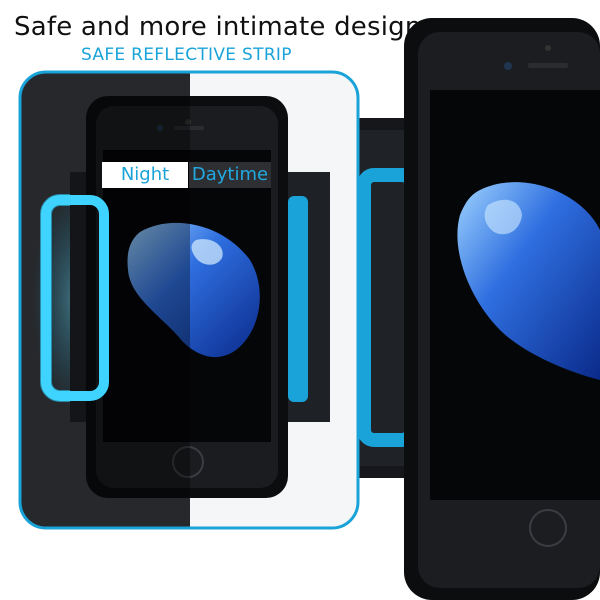 The height and width of the screenshot is (600, 600). I want to click on night-label: Night, so click(145, 175).